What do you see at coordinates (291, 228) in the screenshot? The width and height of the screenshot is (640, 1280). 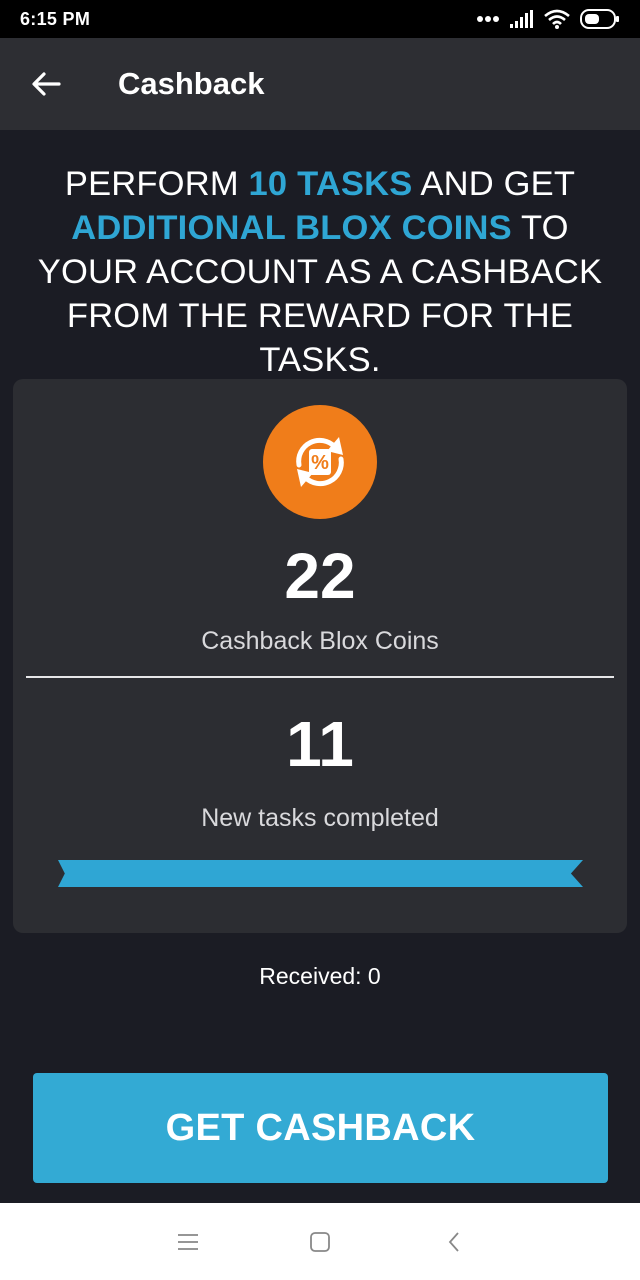 I see `headline-highlight-coins: ADDITIONAL BLOX COINS` at bounding box center [291, 228].